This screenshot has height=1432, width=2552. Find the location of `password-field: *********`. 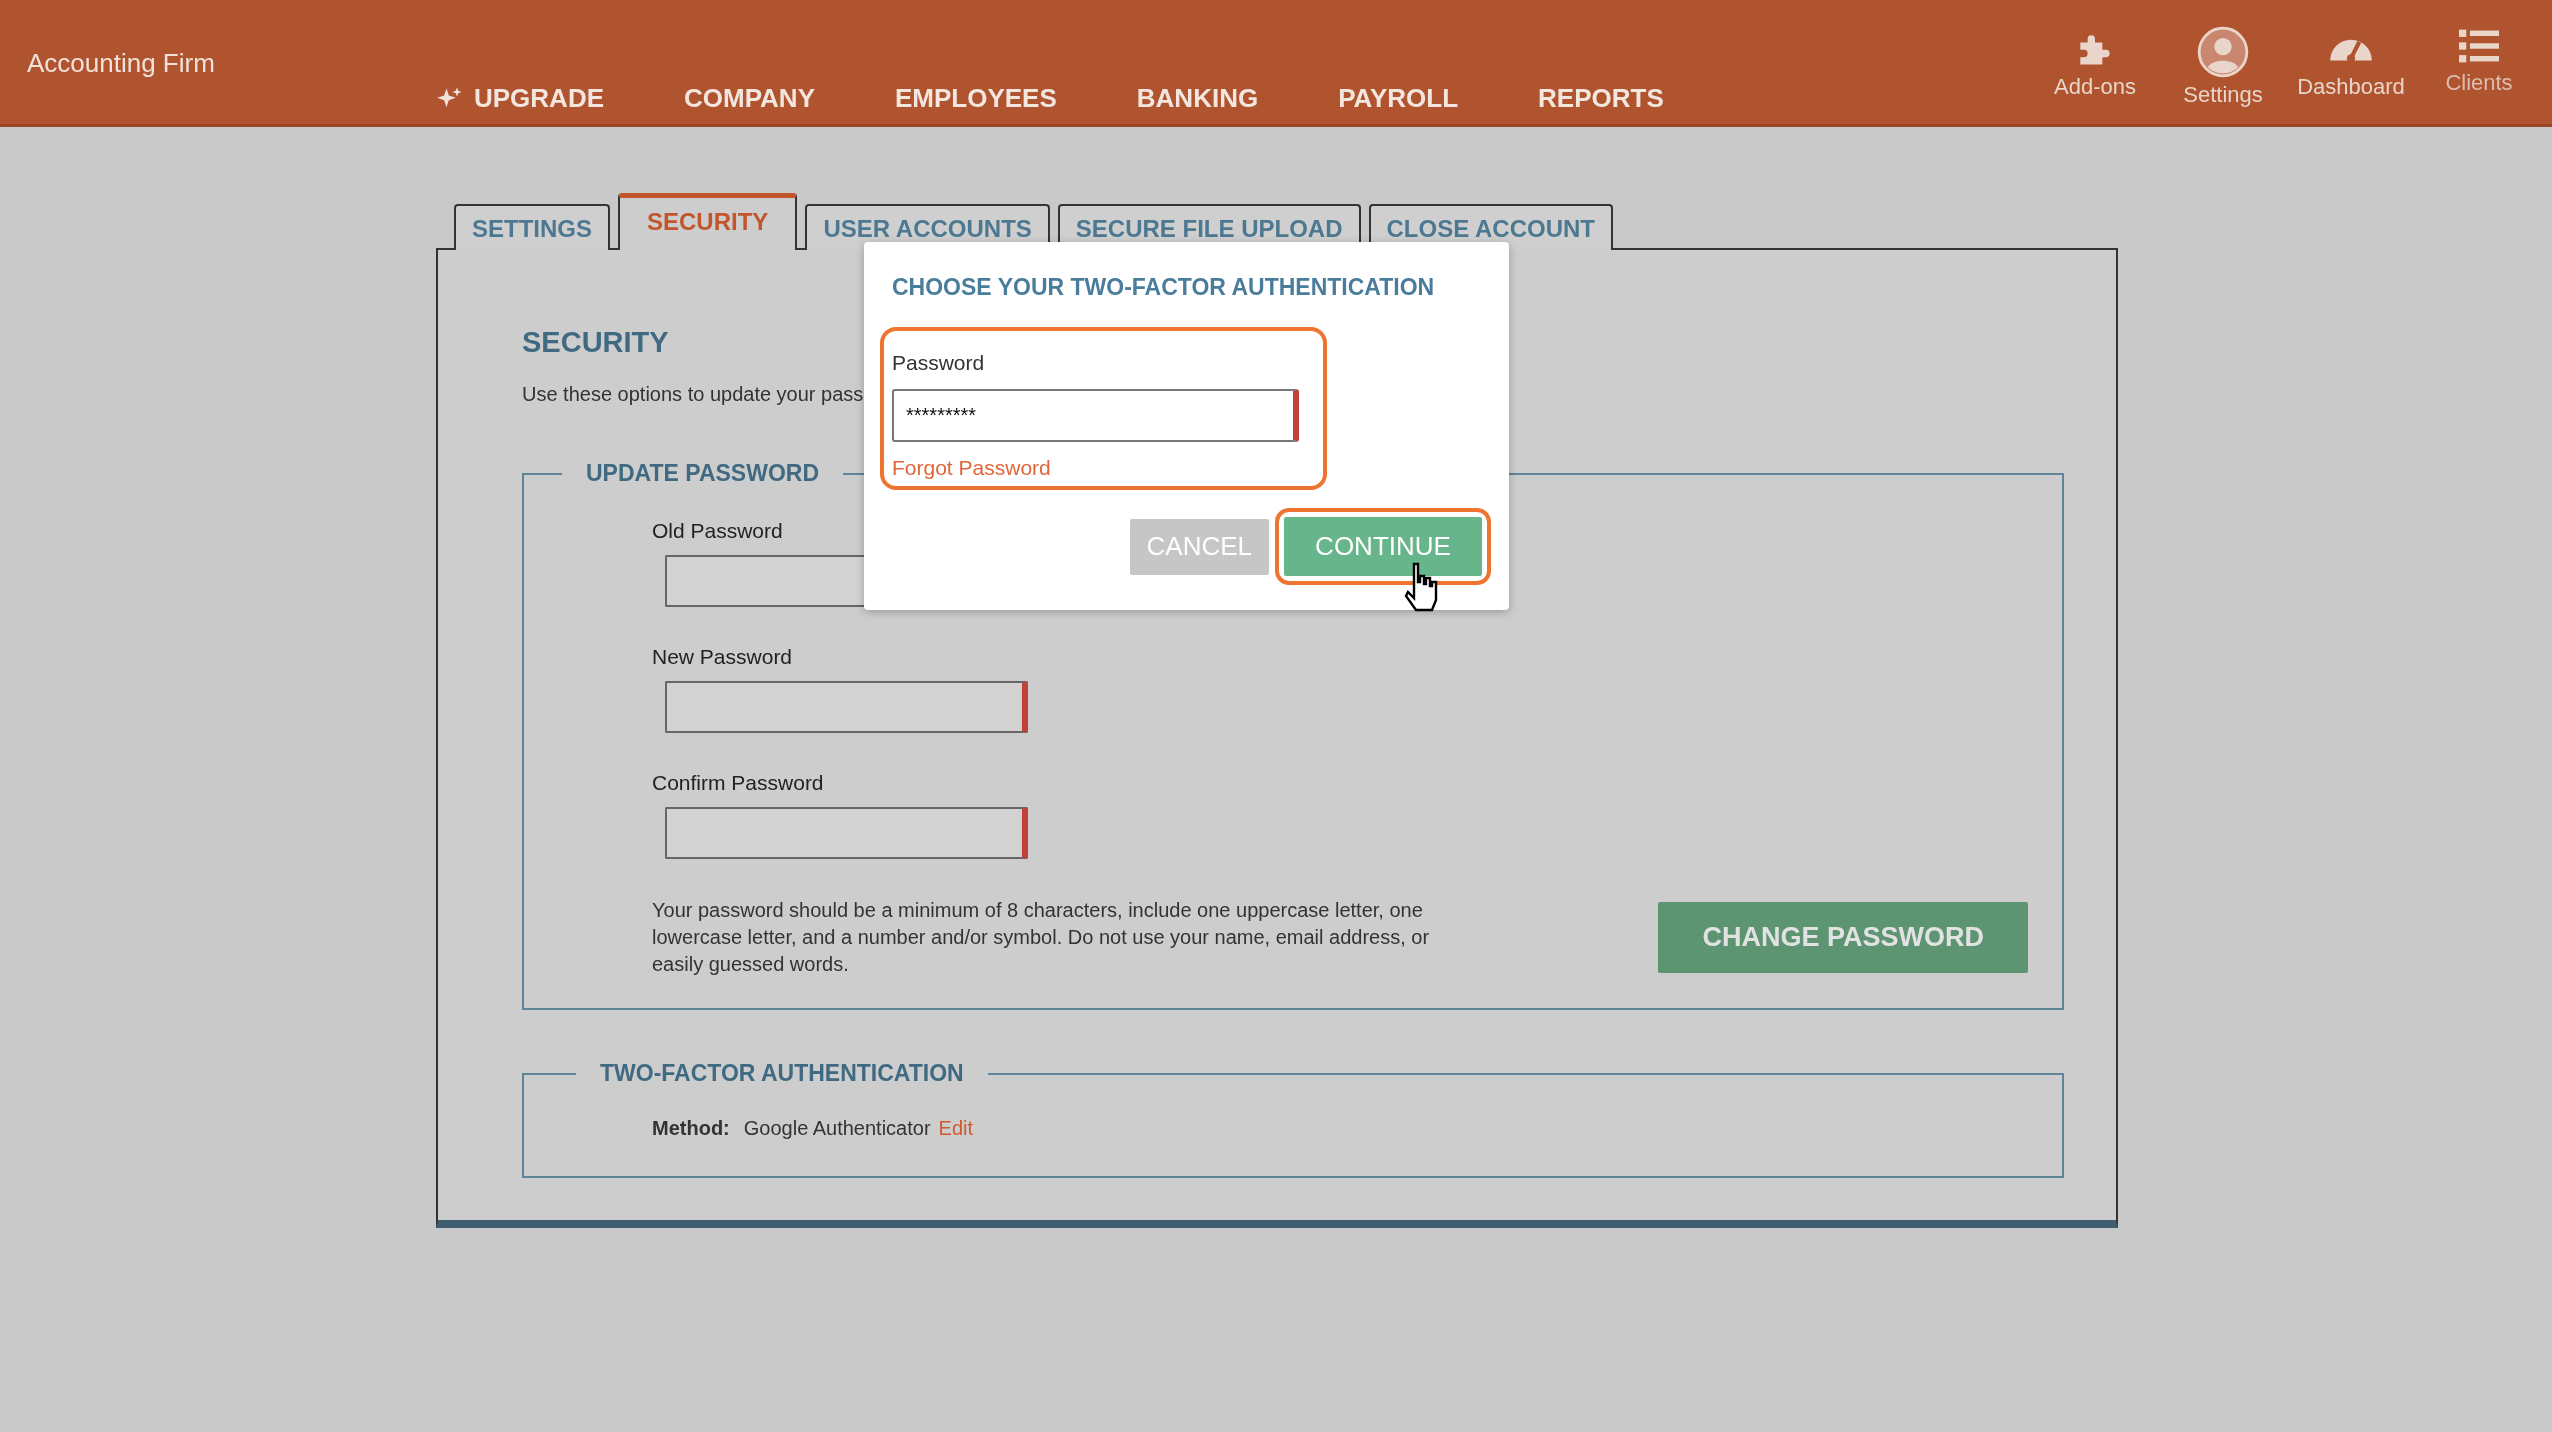

password-field: ********* is located at coordinates (1095, 415).